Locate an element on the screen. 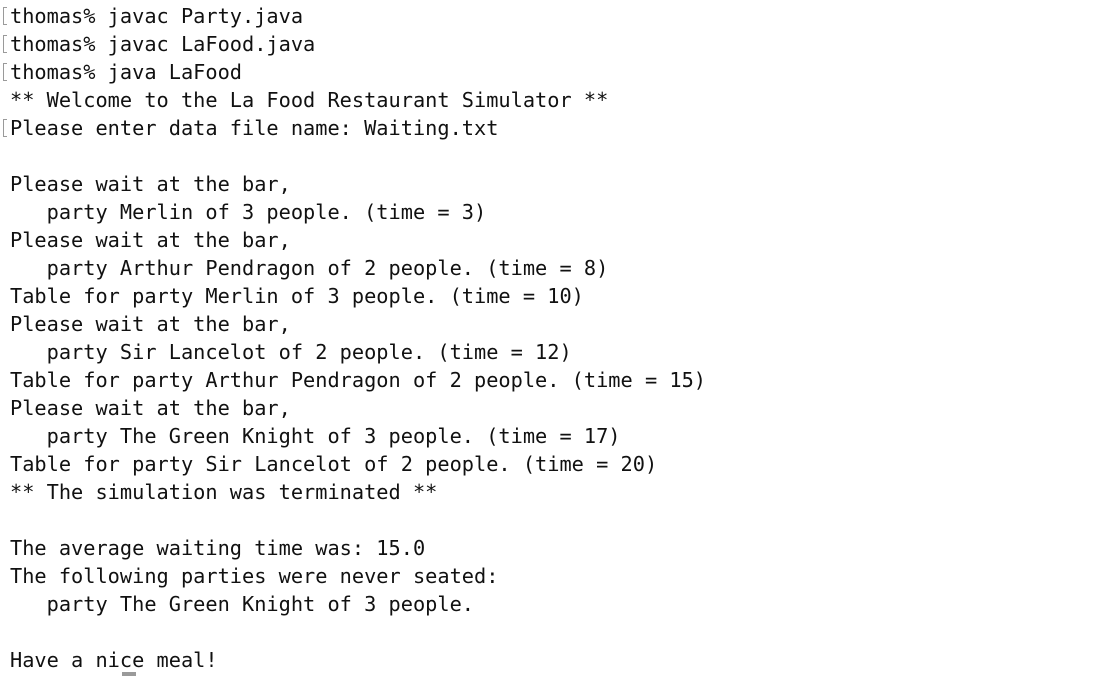 This screenshot has height=676, width=1112. terminal-line-text: thomas% javac LaFood.java is located at coordinates (163, 44).